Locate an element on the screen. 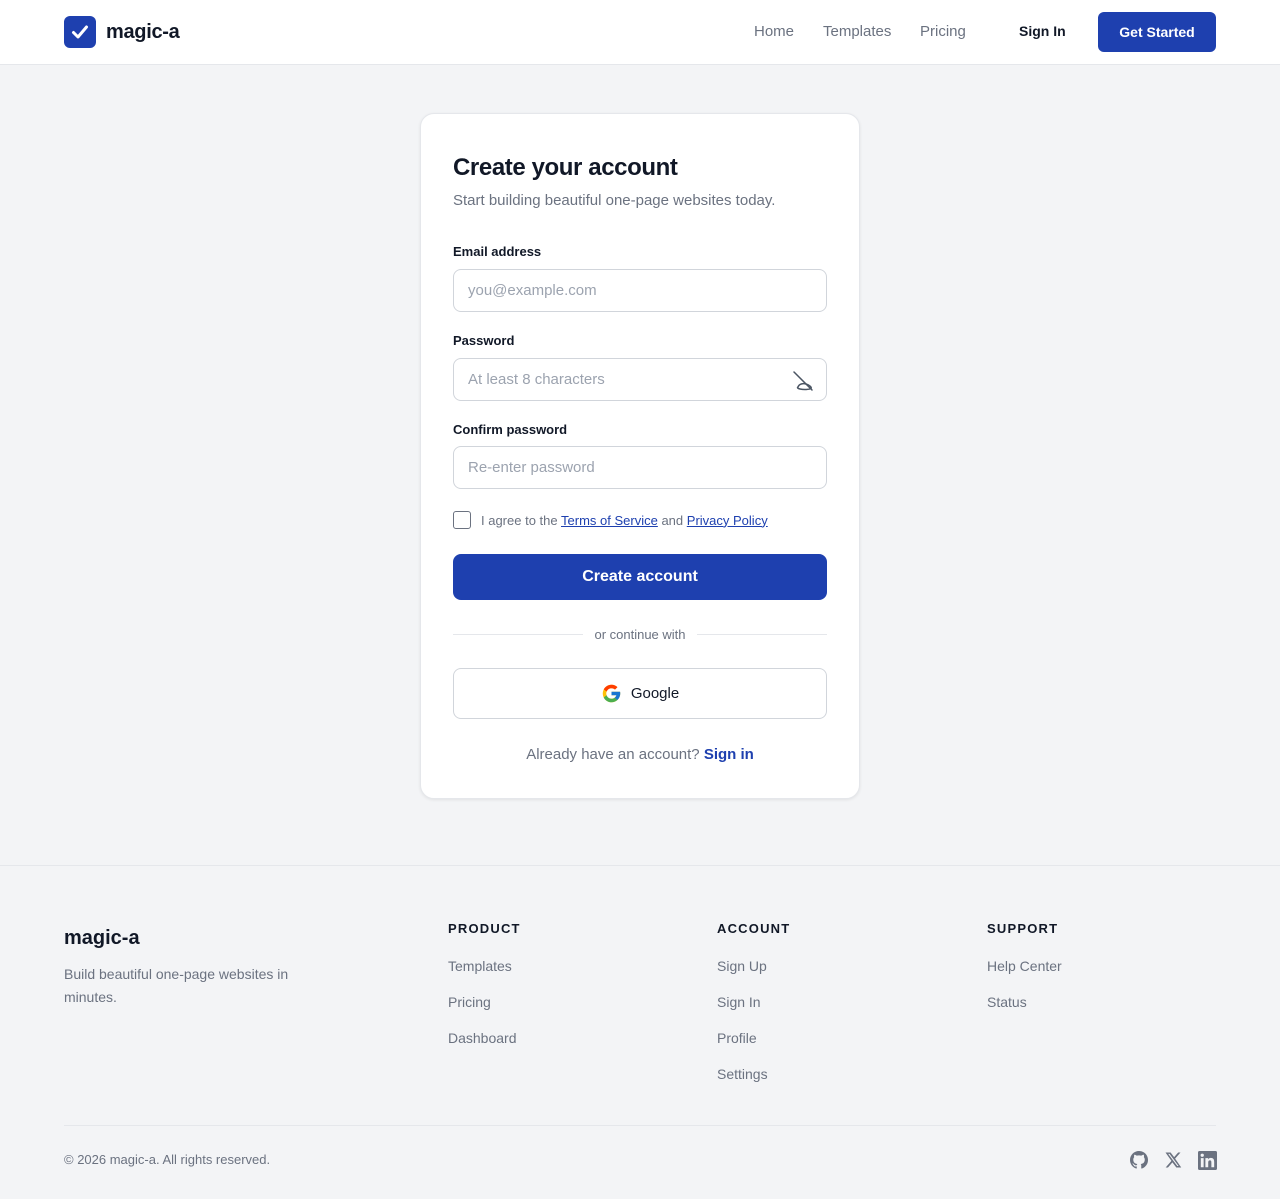 The image size is (1280, 1199). copyright: © 2026 magic-a. All rights reserved. is located at coordinates (167, 1159).